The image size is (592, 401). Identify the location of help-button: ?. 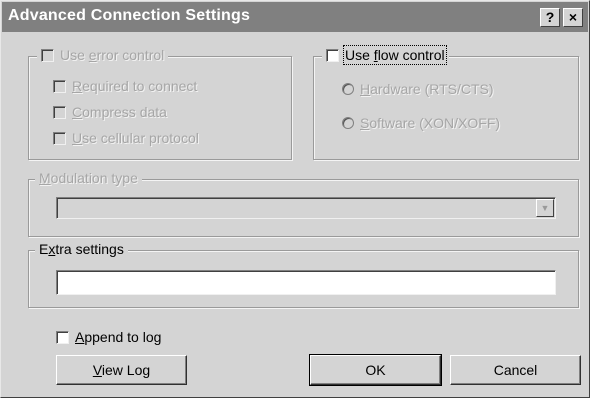
(550, 17).